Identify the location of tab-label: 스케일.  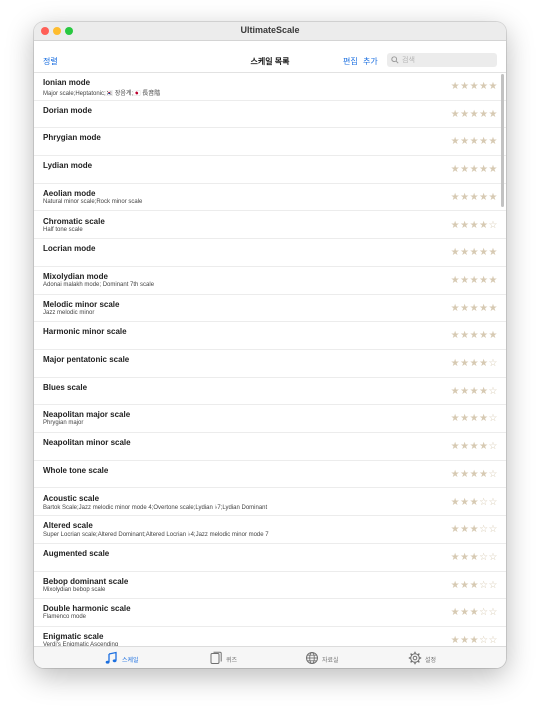
(130, 661).